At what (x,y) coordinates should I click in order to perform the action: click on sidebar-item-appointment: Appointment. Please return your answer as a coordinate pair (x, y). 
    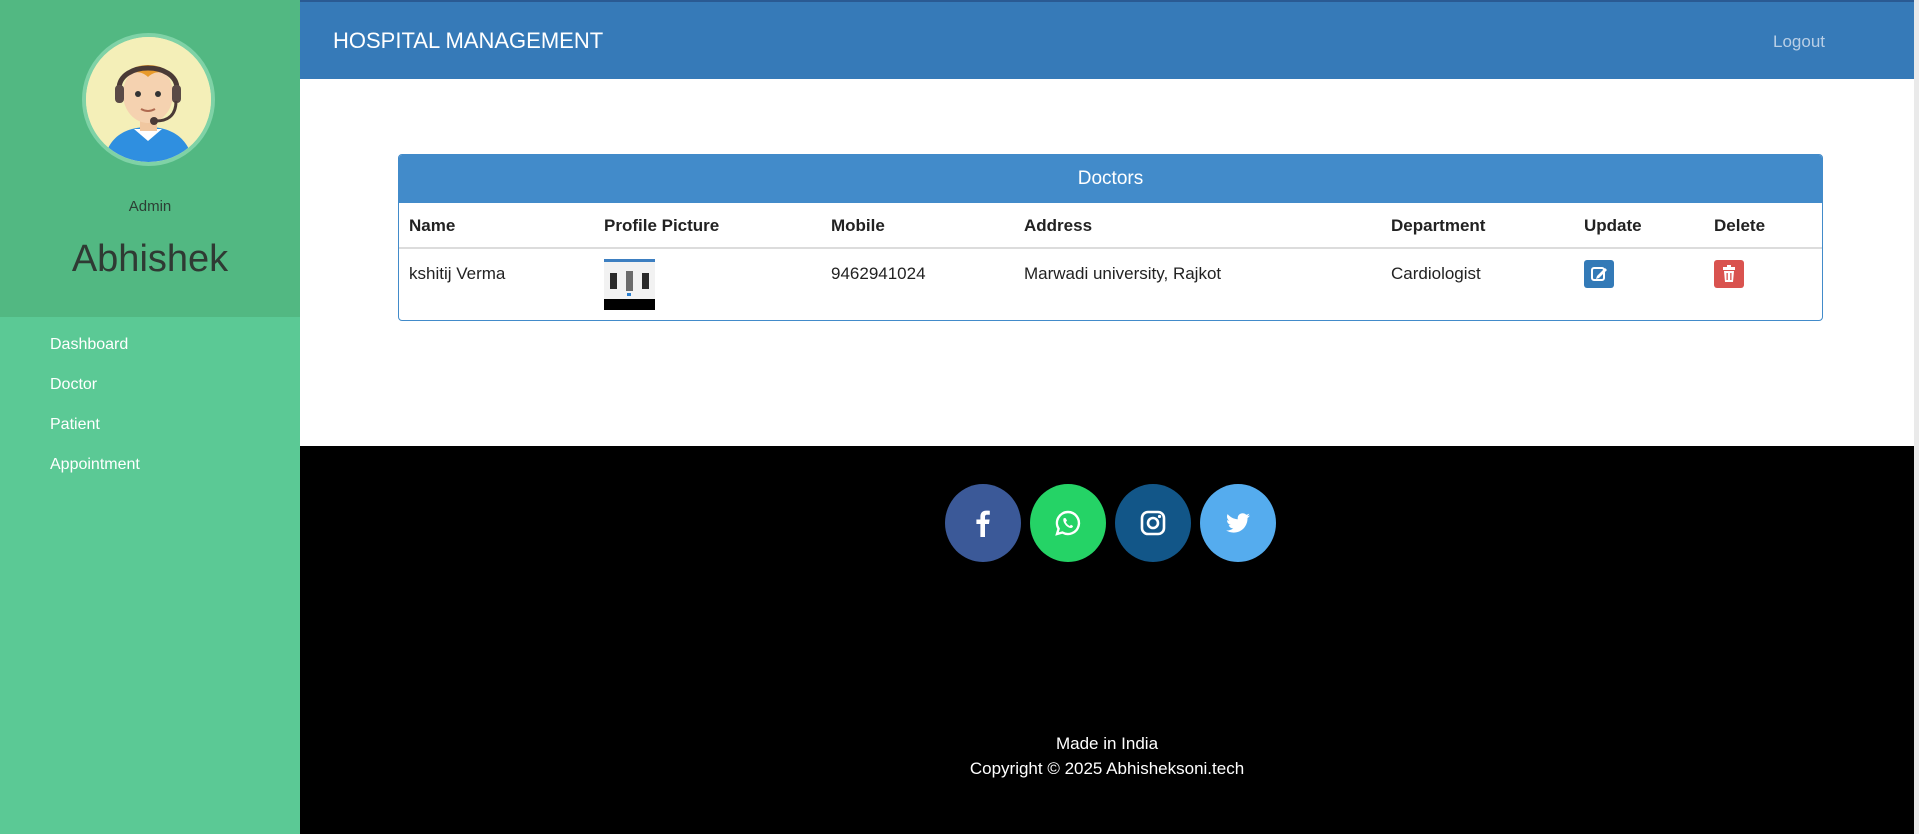
    Looking at the image, I should click on (95, 475).